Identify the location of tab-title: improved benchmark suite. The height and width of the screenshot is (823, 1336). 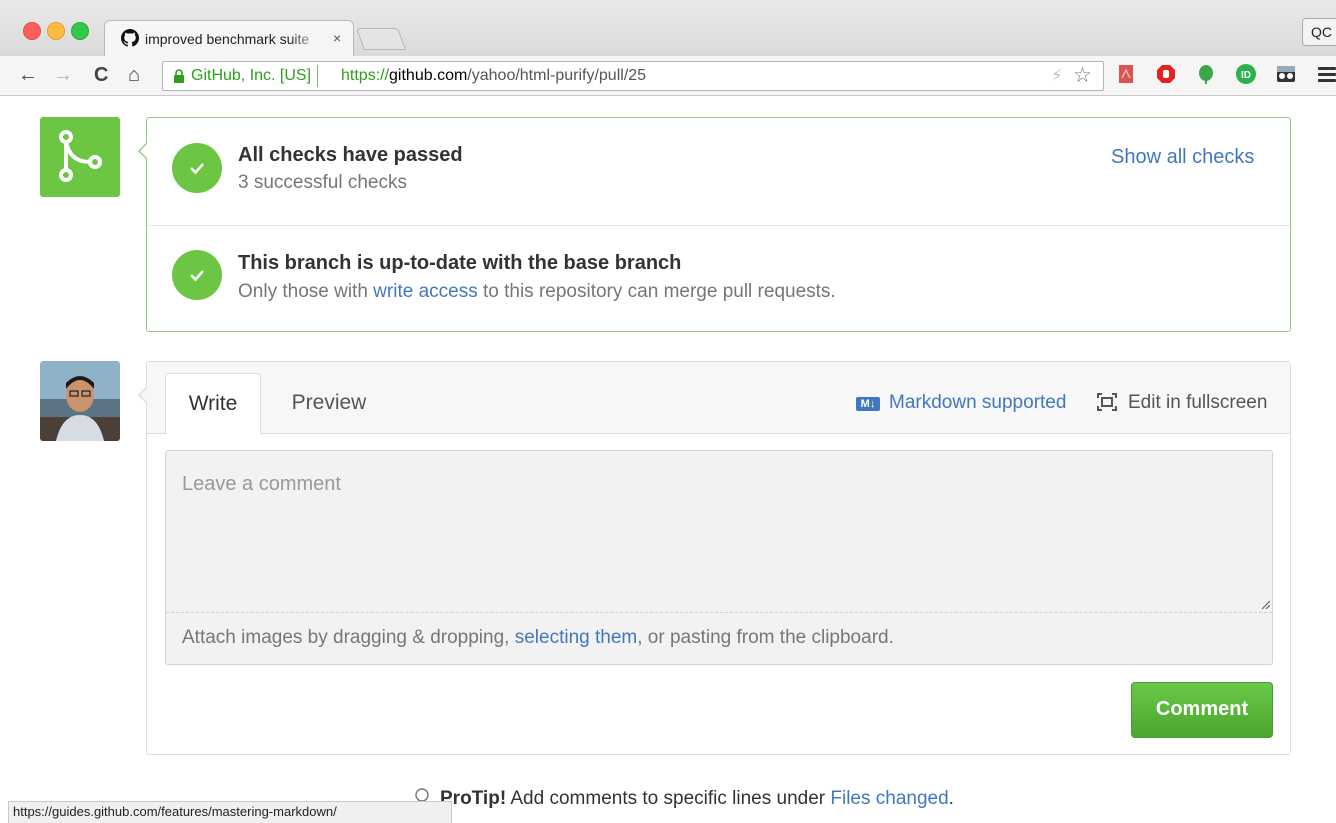
(227, 39).